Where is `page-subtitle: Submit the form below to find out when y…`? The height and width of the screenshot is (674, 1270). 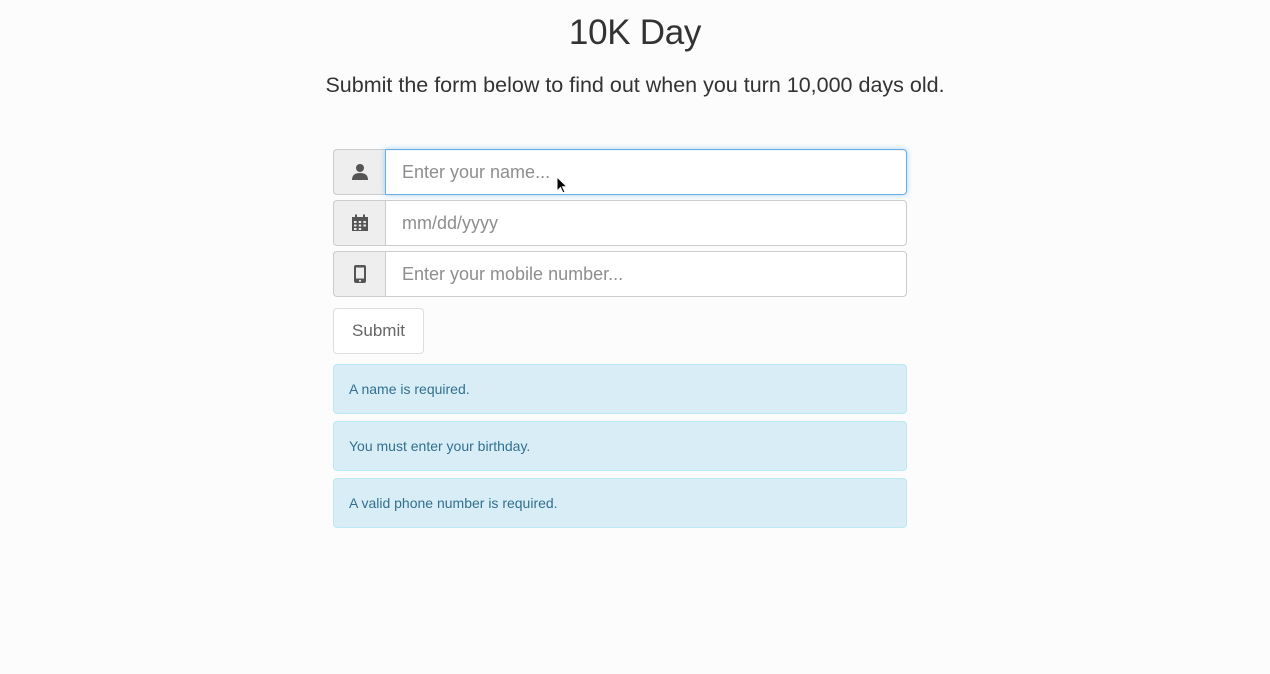 page-subtitle: Submit the form below to find out when y… is located at coordinates (635, 85).